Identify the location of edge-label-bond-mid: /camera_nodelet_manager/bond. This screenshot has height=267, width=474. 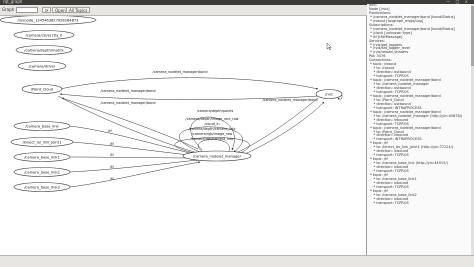
(127, 103).